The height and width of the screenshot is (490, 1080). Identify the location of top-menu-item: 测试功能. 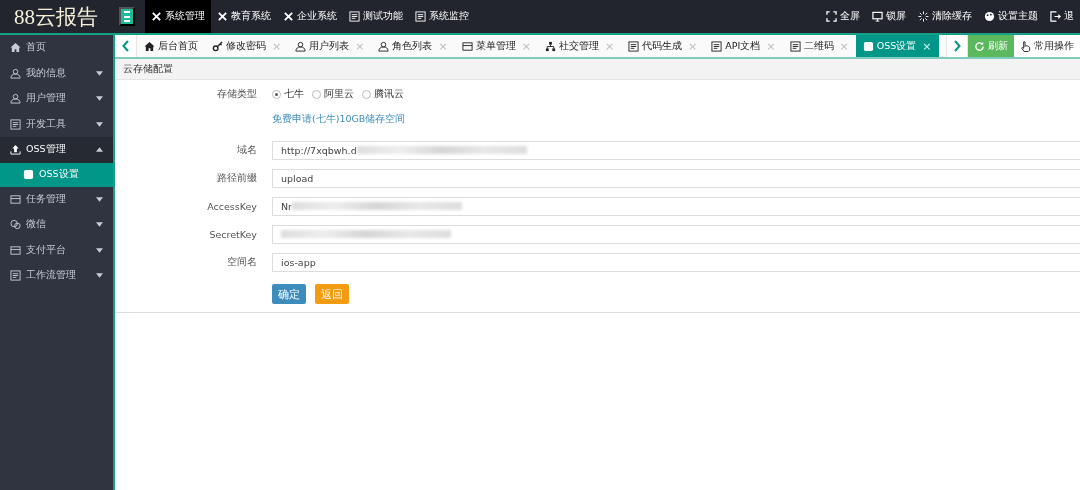
(376, 16).